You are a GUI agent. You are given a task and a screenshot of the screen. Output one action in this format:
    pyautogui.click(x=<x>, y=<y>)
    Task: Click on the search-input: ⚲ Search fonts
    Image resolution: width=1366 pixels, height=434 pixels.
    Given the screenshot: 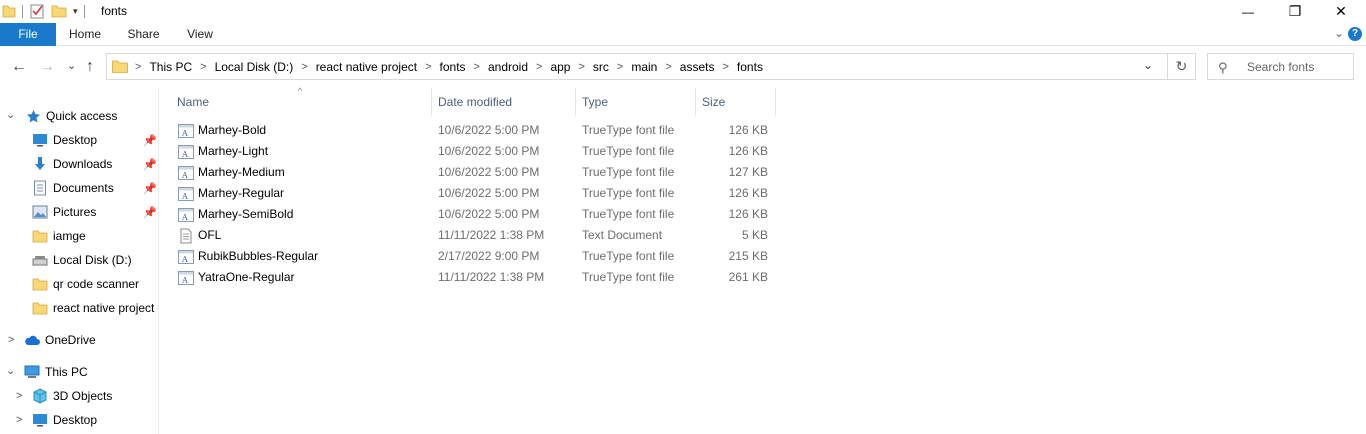 What is the action you would take?
    pyautogui.click(x=1280, y=66)
    